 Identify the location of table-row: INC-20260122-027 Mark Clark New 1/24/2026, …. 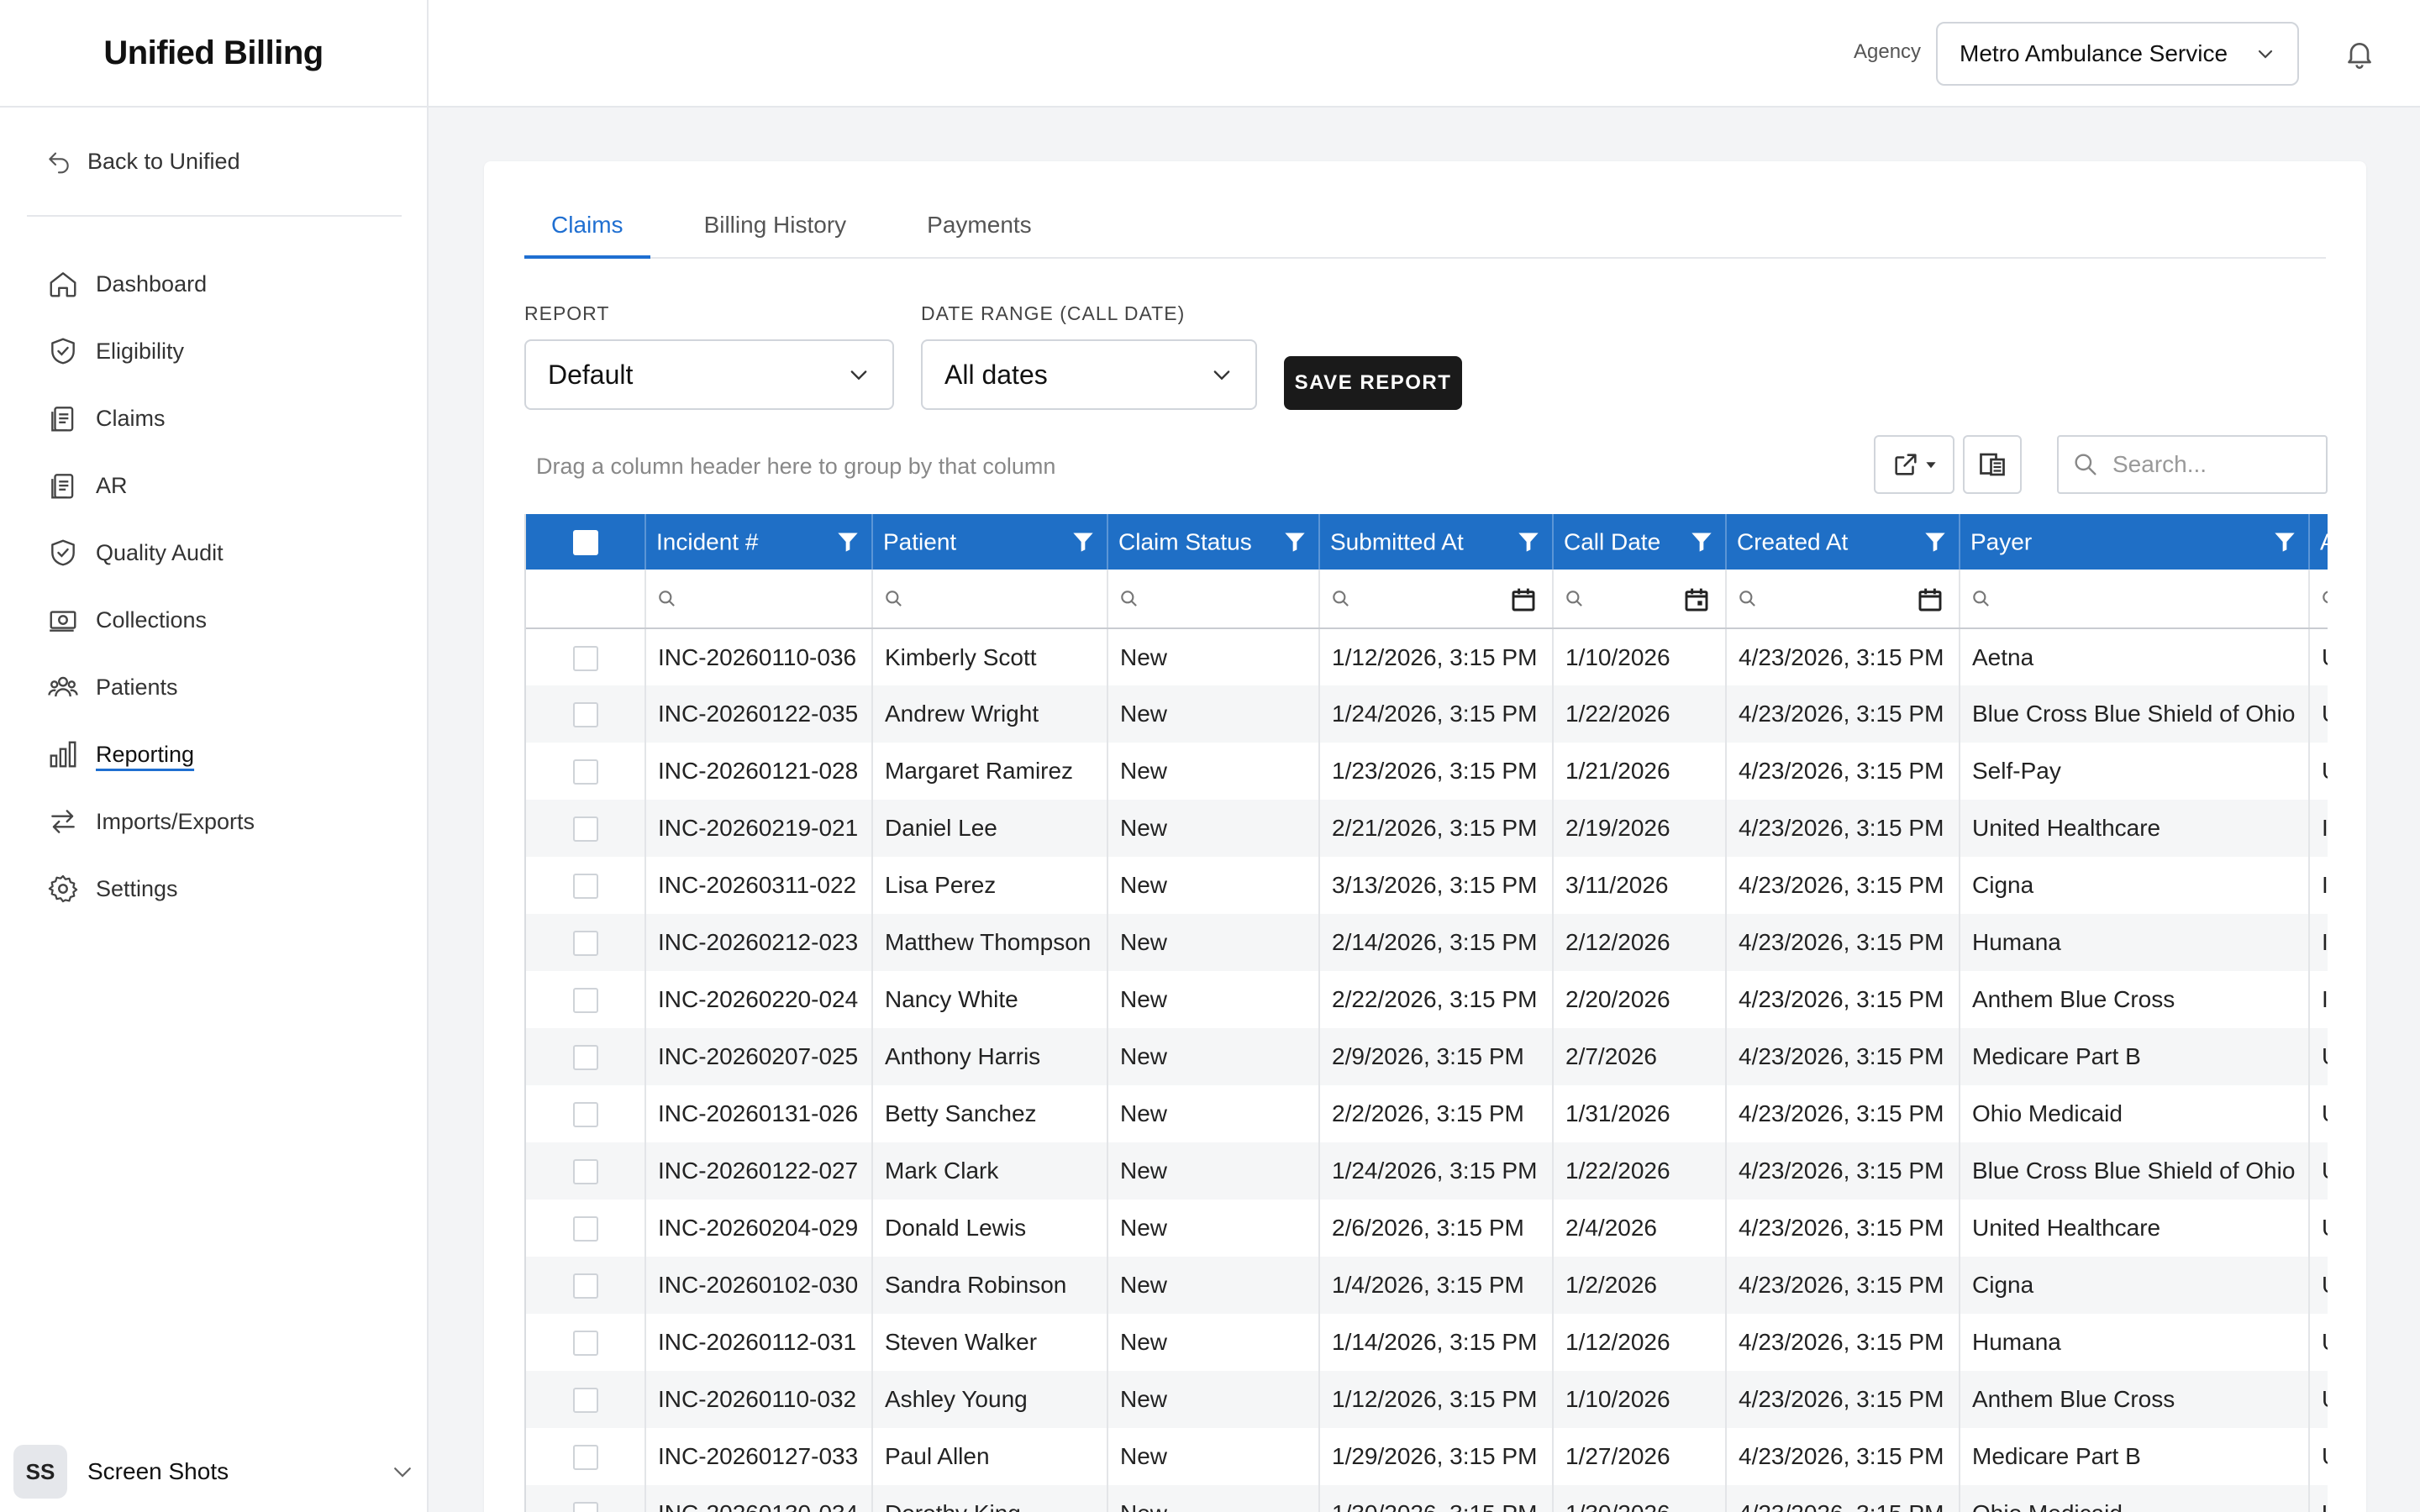
(1427, 1171).